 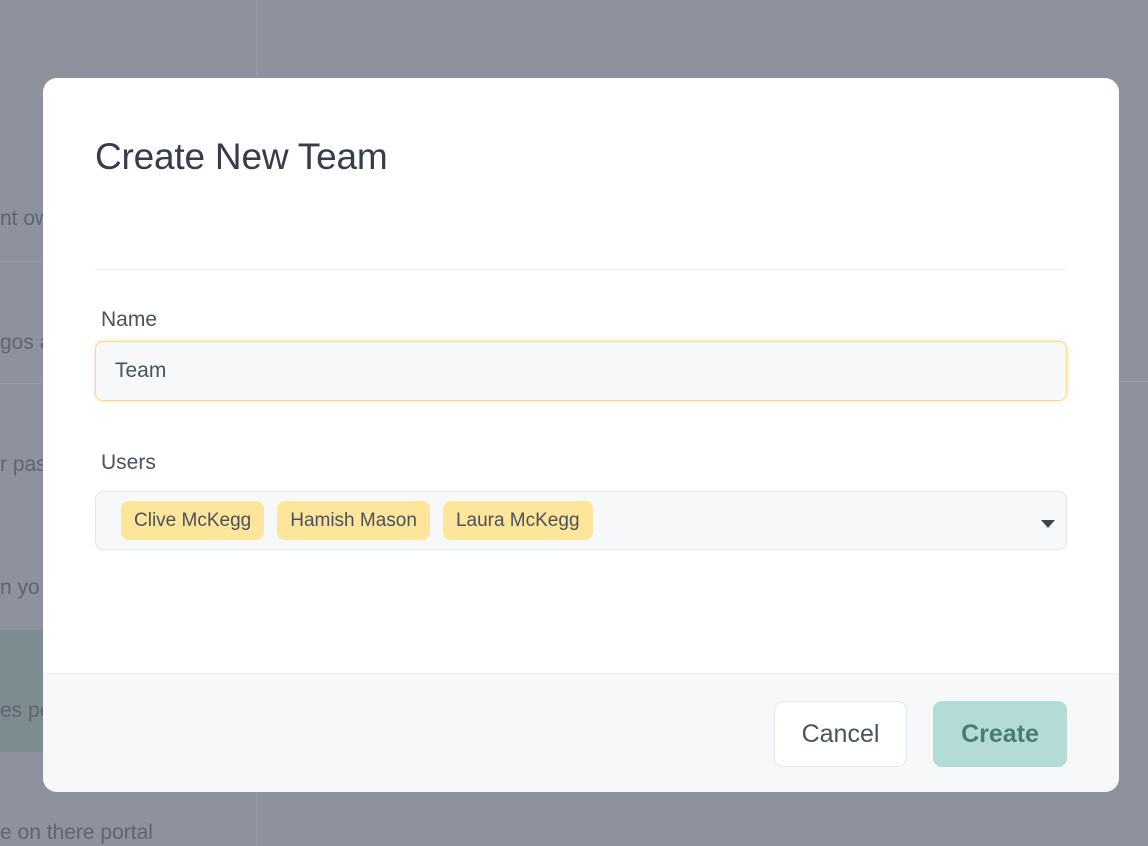 What do you see at coordinates (581, 371) in the screenshot?
I see `team-name-input` at bounding box center [581, 371].